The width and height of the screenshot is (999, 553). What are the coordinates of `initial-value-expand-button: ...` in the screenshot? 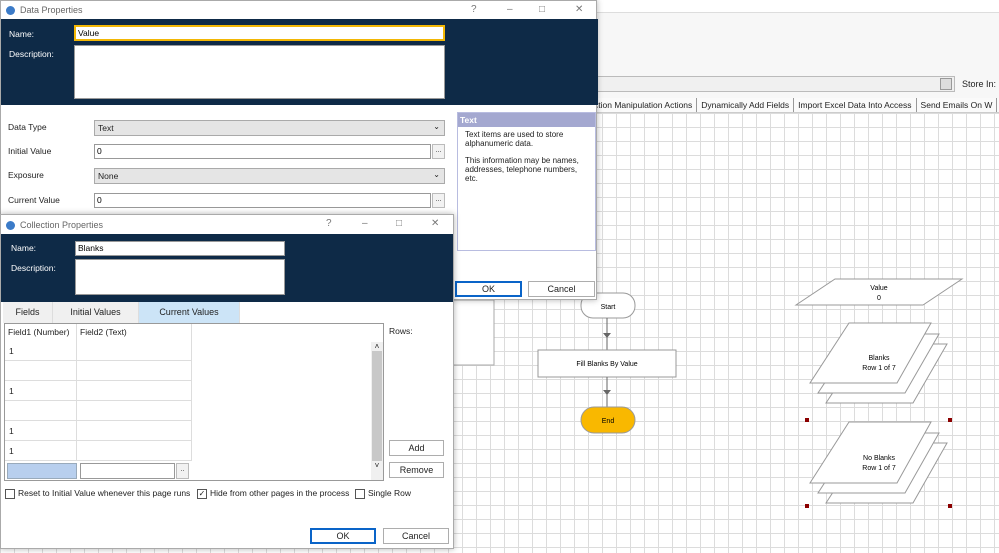 It's located at (438, 151).